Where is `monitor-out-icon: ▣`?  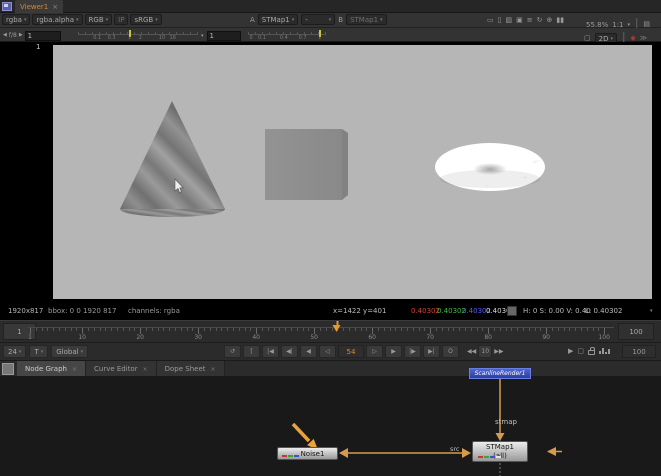
monitor-out-icon: ▣ is located at coordinates (519, 20).